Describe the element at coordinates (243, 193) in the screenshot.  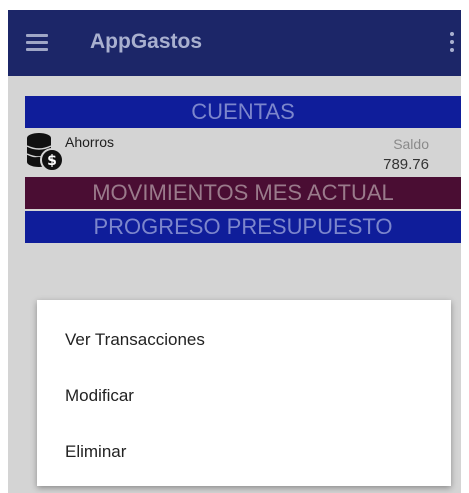
I see `movimientos-header: MOVIMIENTOS MES ACTUAL` at that location.